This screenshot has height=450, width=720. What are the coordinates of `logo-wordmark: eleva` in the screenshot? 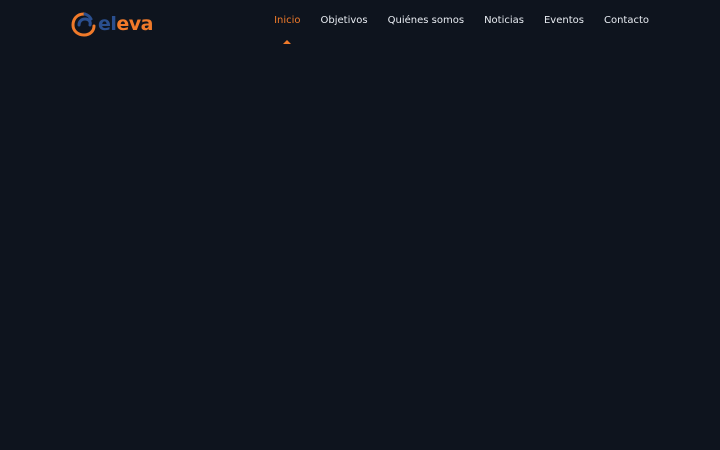 It's located at (125, 24).